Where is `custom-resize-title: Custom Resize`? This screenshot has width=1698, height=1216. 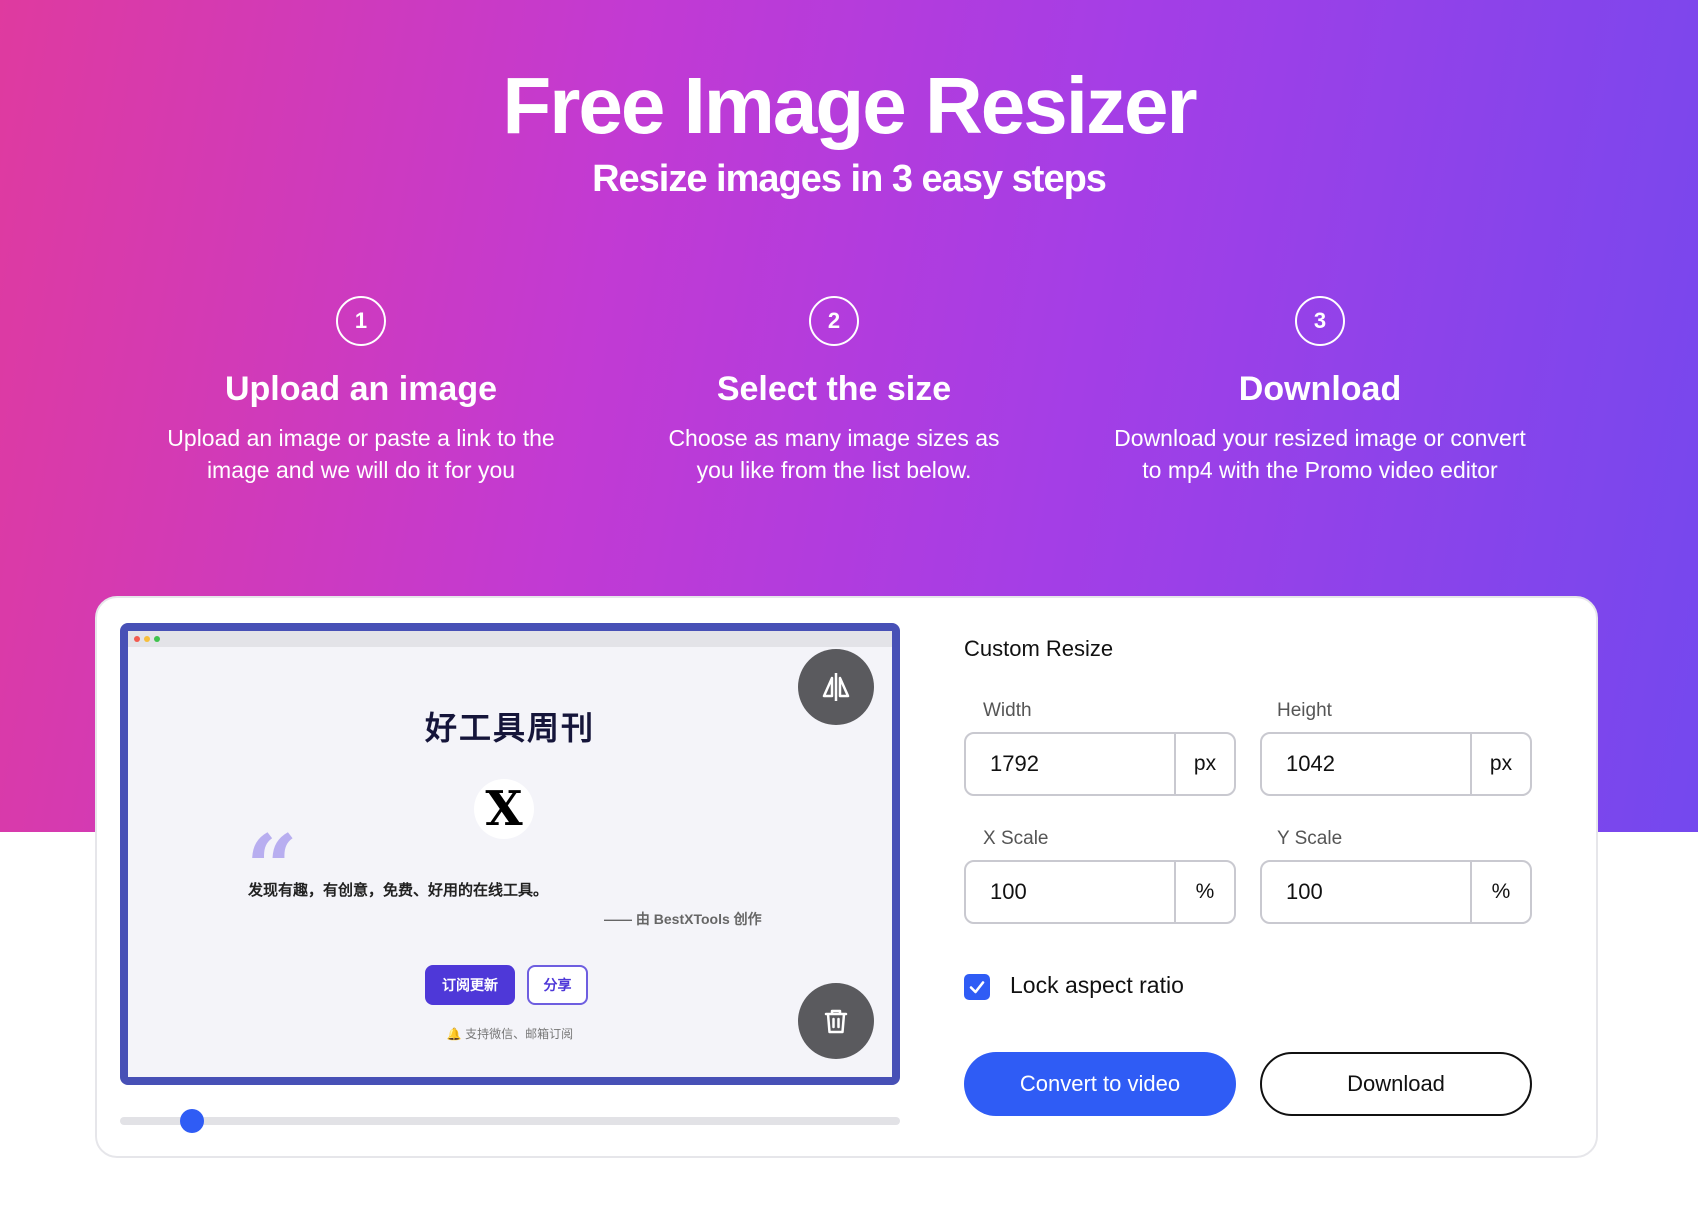
custom-resize-title: Custom Resize is located at coordinates (1039, 648).